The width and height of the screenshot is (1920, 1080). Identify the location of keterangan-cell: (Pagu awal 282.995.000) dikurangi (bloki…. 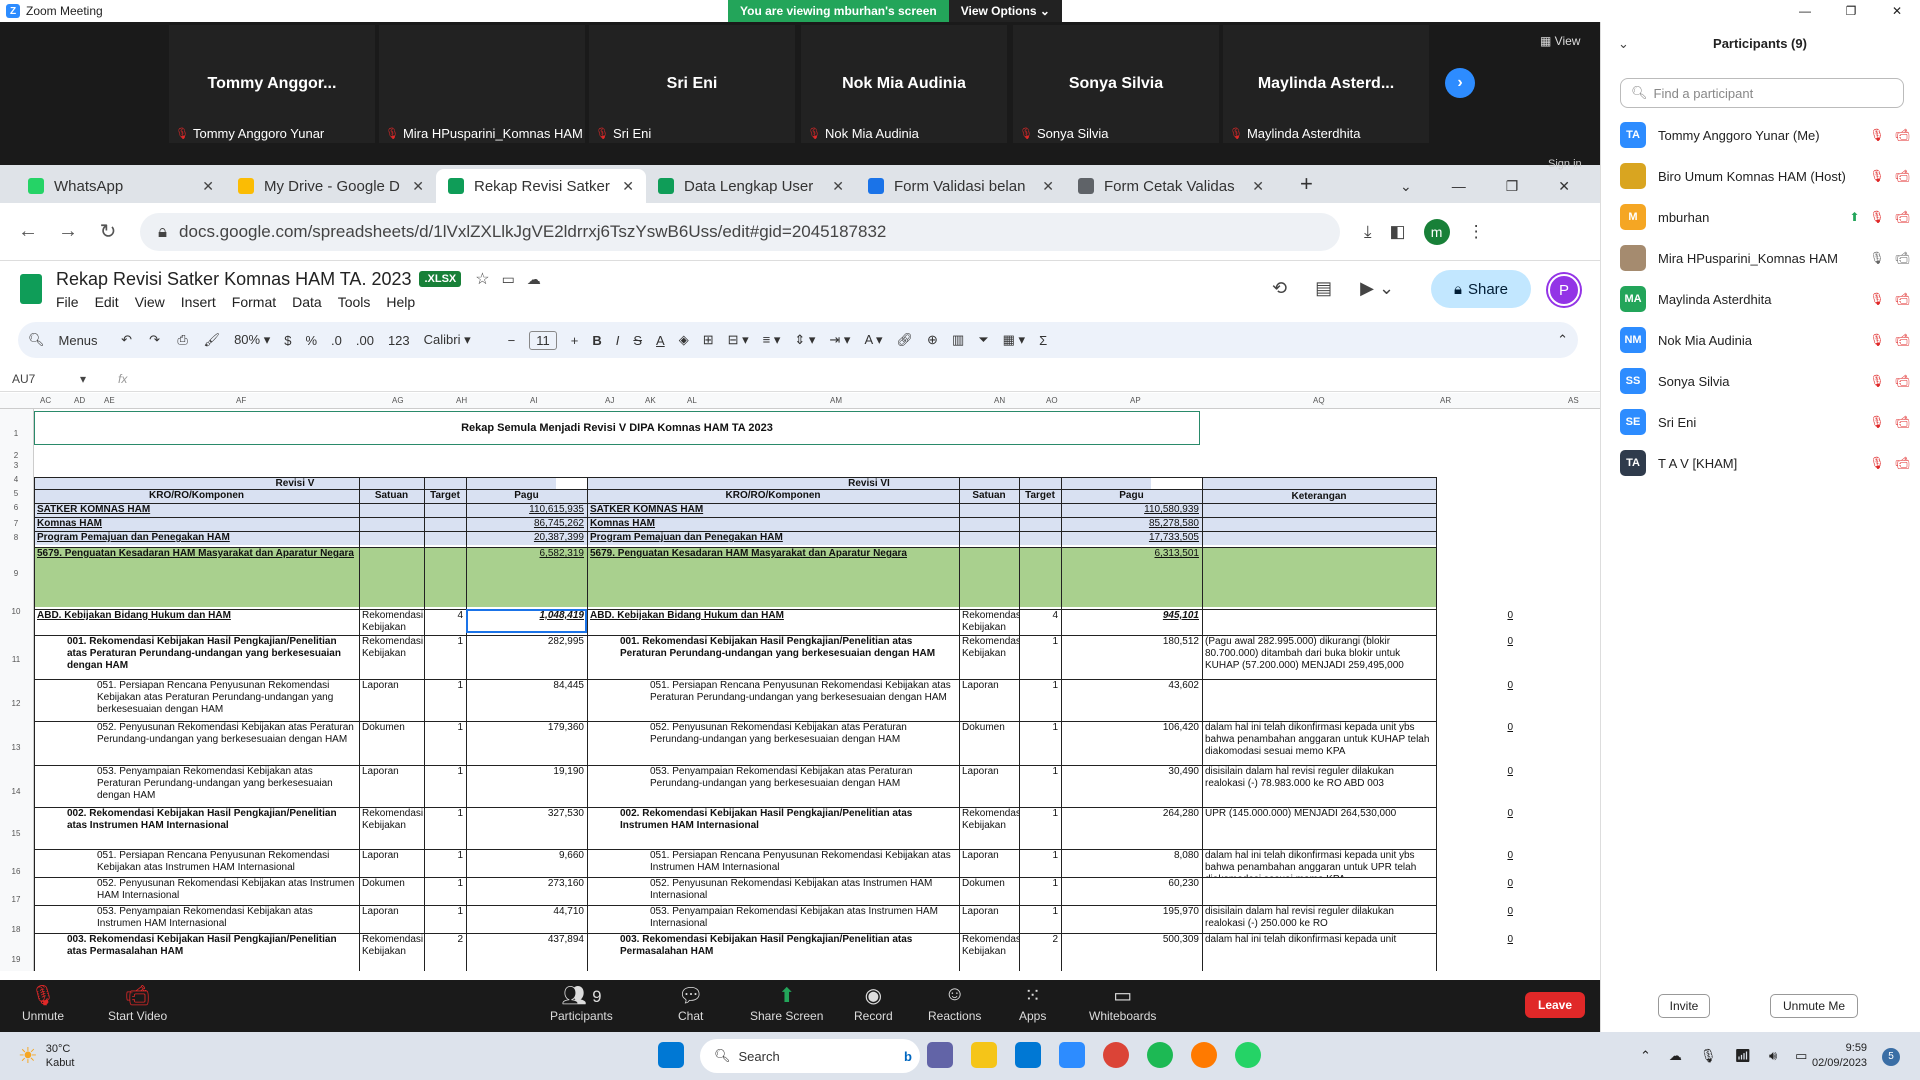
(1319, 656).